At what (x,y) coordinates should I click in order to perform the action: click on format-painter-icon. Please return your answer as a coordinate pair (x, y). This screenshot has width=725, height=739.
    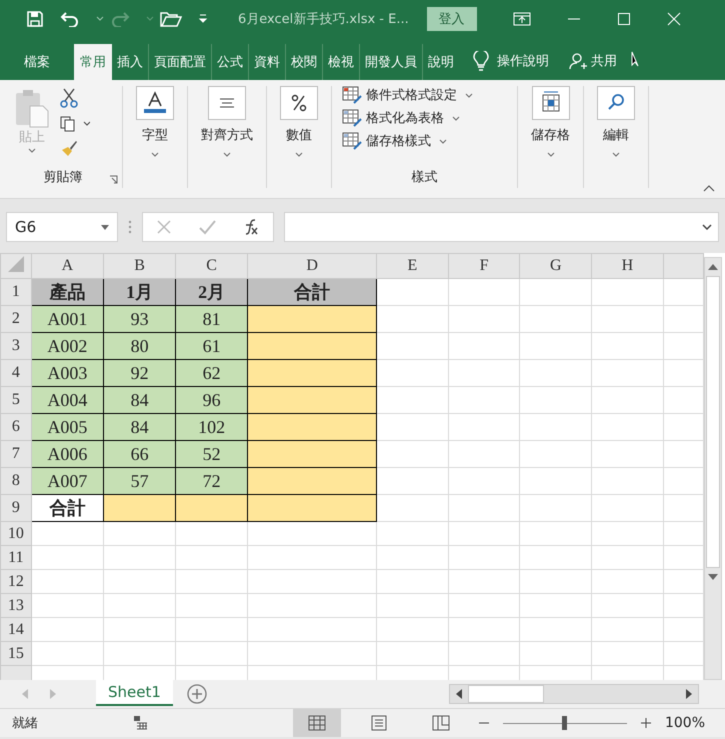
    Looking at the image, I should click on (69, 149).